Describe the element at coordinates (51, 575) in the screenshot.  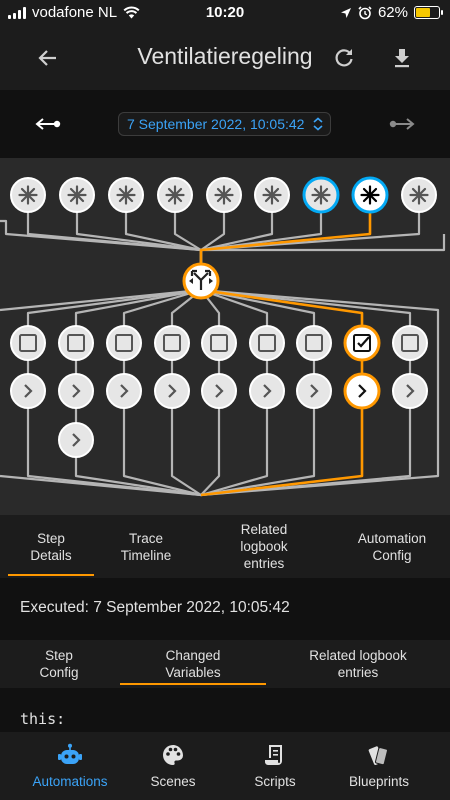
I see `active-tab-indicator` at that location.